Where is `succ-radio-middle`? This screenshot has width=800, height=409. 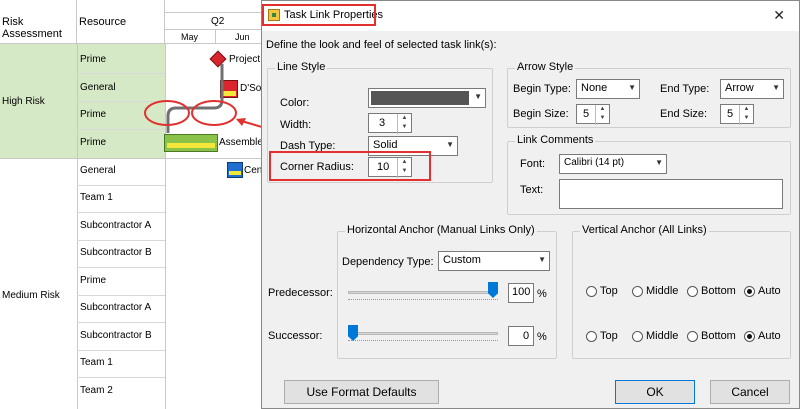
succ-radio-middle is located at coordinates (637, 336).